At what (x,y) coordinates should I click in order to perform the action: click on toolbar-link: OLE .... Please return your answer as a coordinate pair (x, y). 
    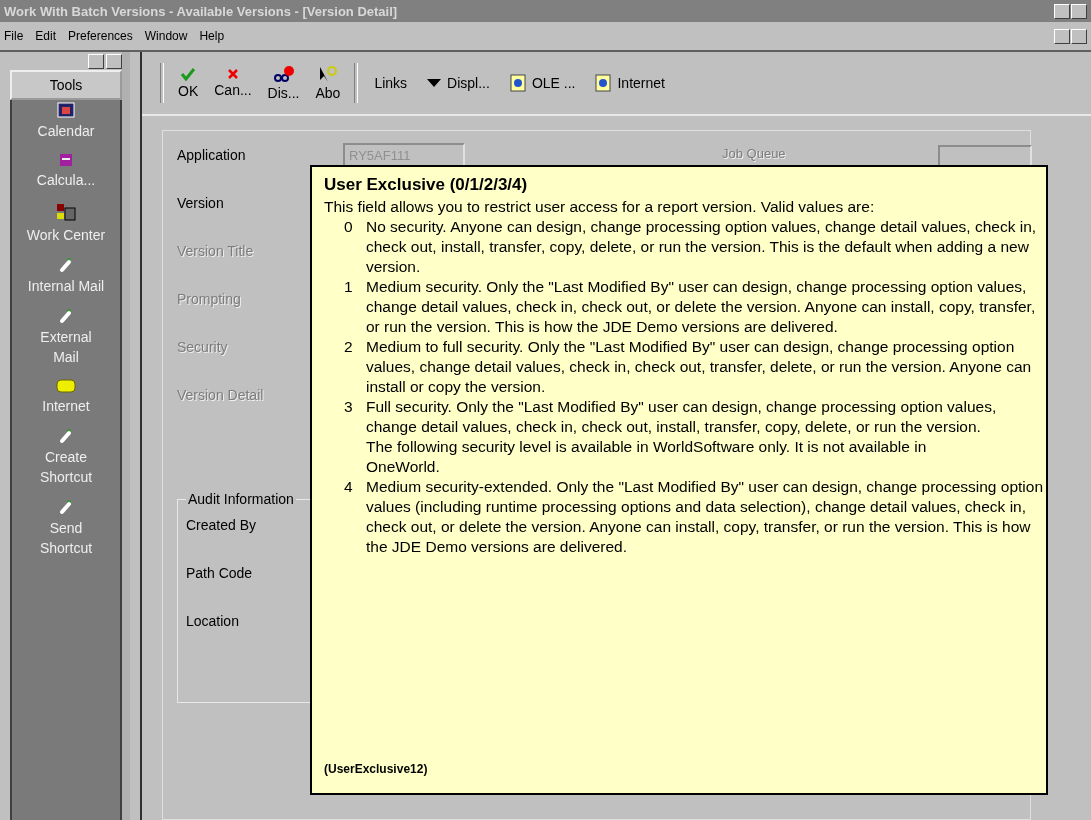
    Looking at the image, I should click on (542, 83).